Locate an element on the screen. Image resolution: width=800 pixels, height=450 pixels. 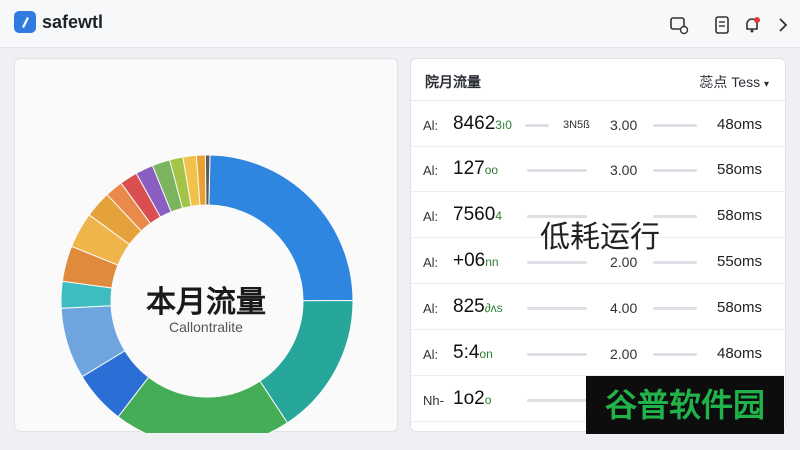
filter-dropdown: 蕊点 Tess ▾ is located at coordinates (734, 82).